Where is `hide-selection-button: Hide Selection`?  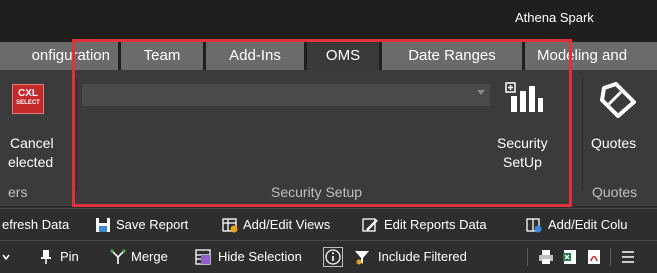
hide-selection-button: Hide Selection is located at coordinates (260, 257).